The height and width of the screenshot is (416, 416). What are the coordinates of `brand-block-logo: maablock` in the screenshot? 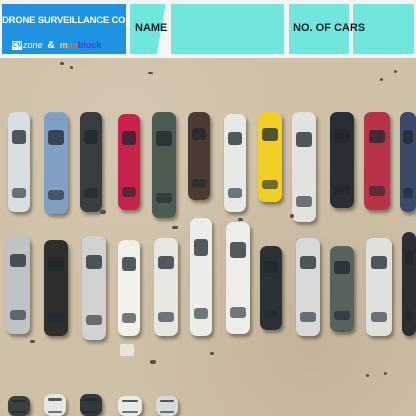 It's located at (80, 45).